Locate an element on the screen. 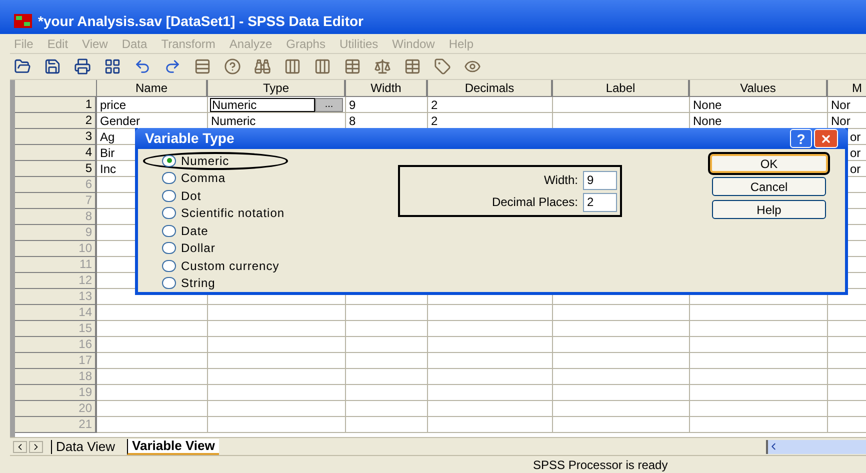 This screenshot has width=866, height=473. print-icon is located at coordinates (82, 66).